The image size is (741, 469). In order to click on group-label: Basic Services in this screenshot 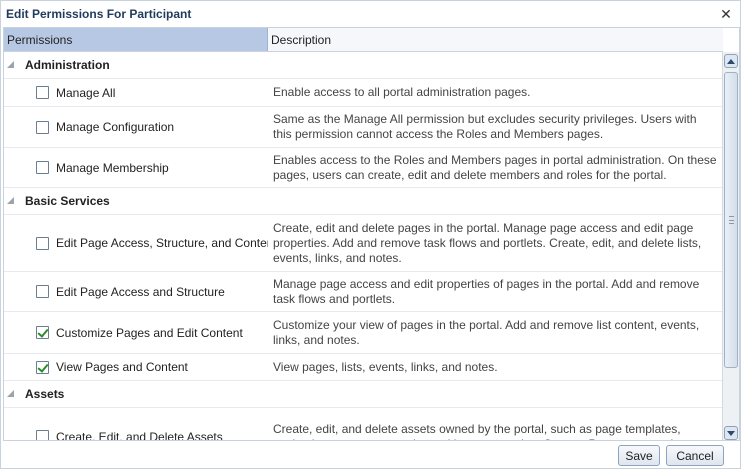, I will do `click(67, 201)`.